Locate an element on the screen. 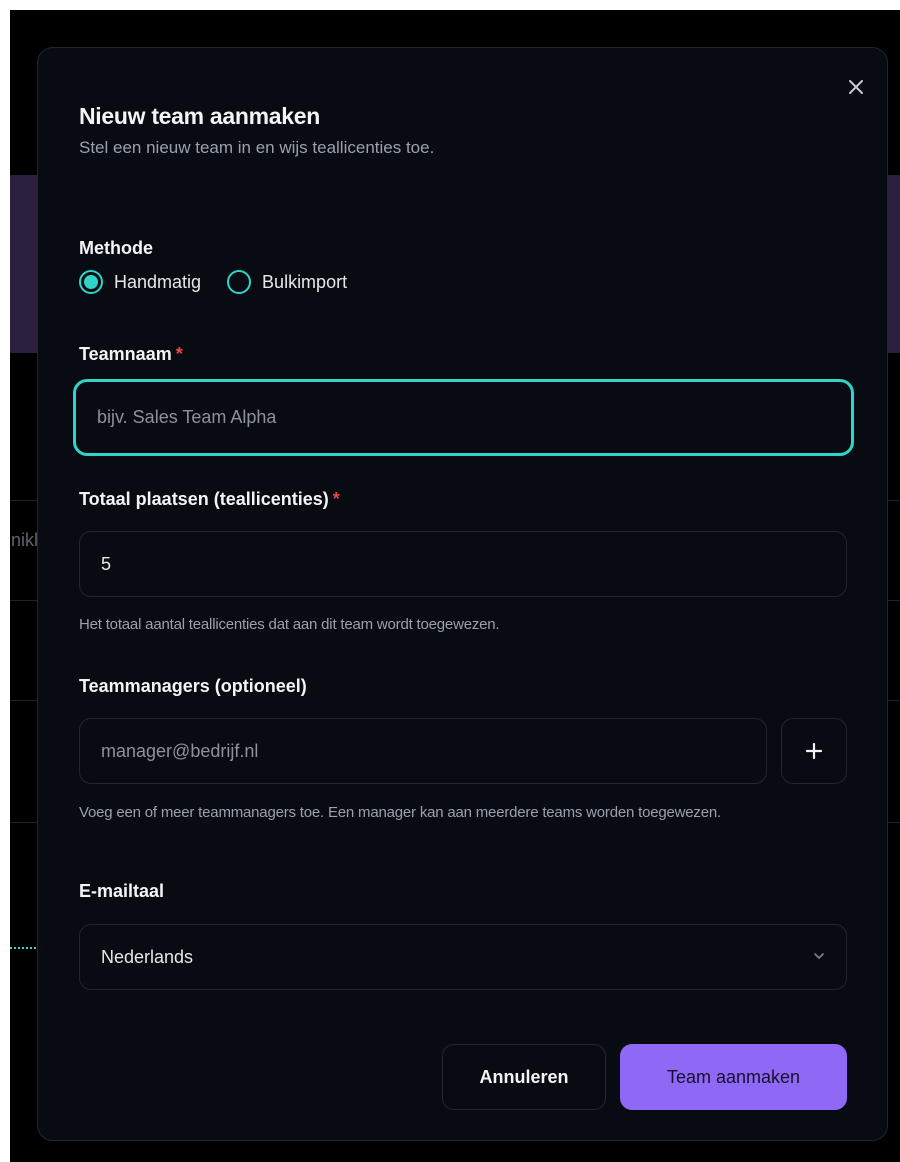 Image resolution: width=900 pixels, height=1162 pixels. method-label: Methode is located at coordinates (116, 248).